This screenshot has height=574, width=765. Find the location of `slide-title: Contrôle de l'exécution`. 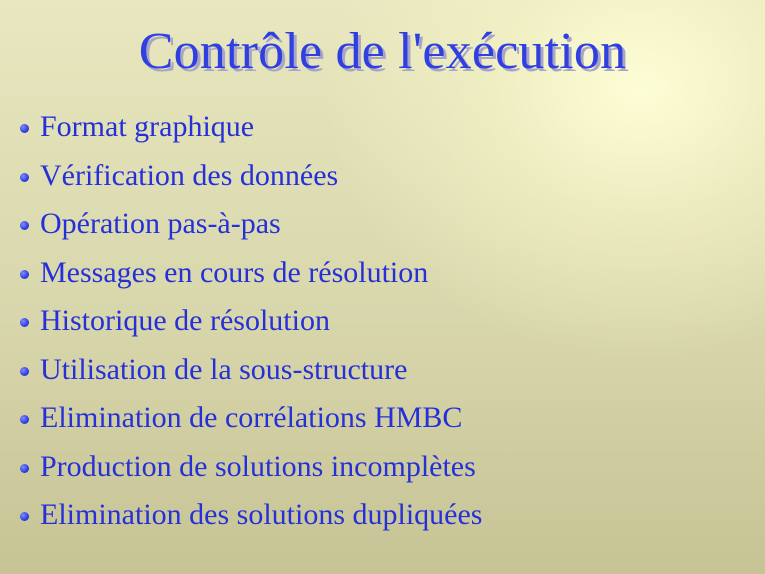

slide-title: Contrôle de l'exécution is located at coordinates (382, 51).